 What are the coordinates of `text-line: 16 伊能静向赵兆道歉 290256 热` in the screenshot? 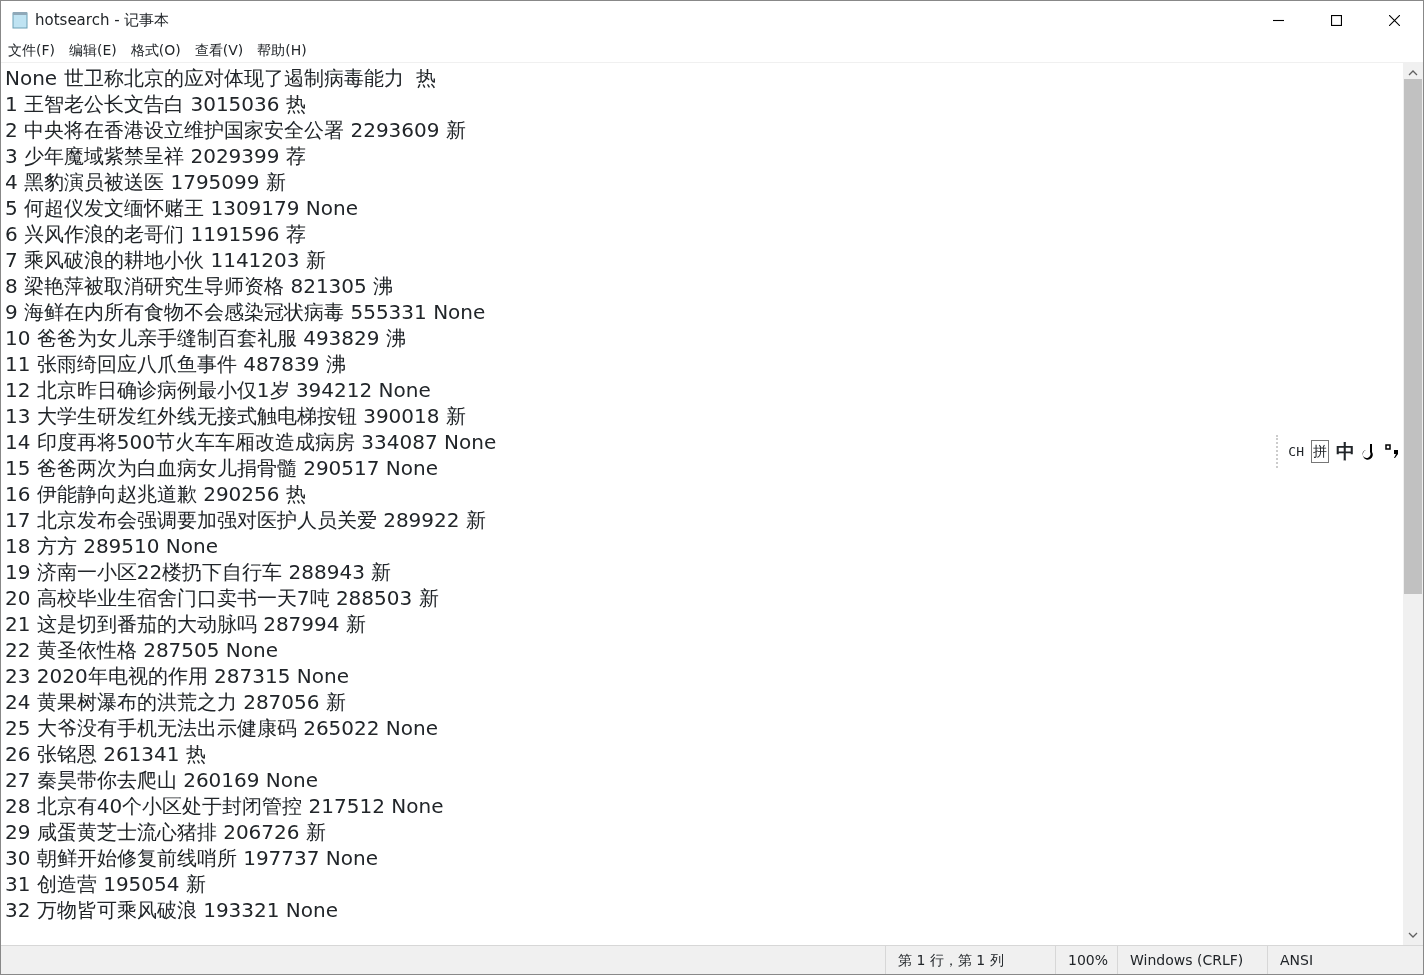 It's located at (155, 494).